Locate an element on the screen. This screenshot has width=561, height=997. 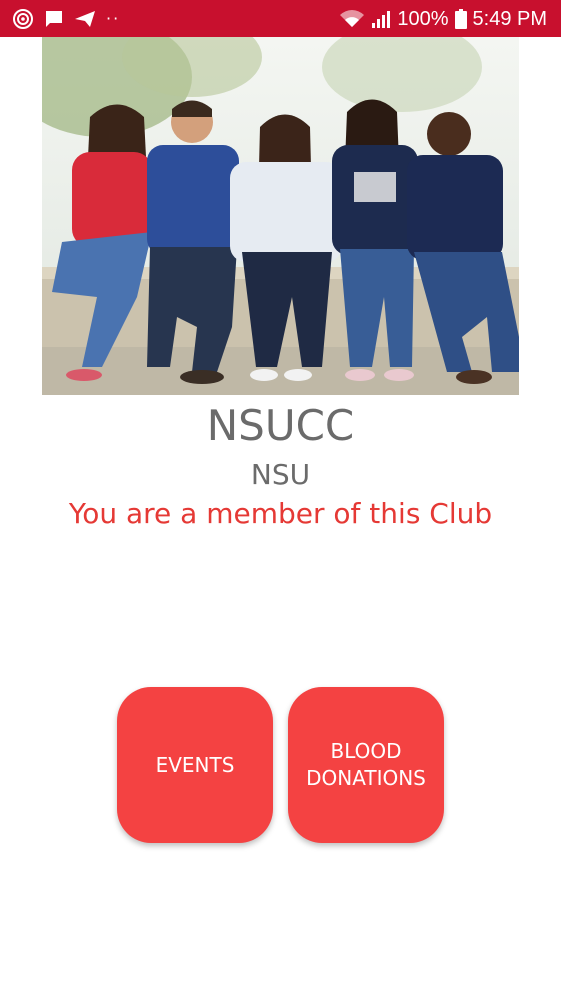
system-status: 100% 5:49 PM is located at coordinates (443, 19).